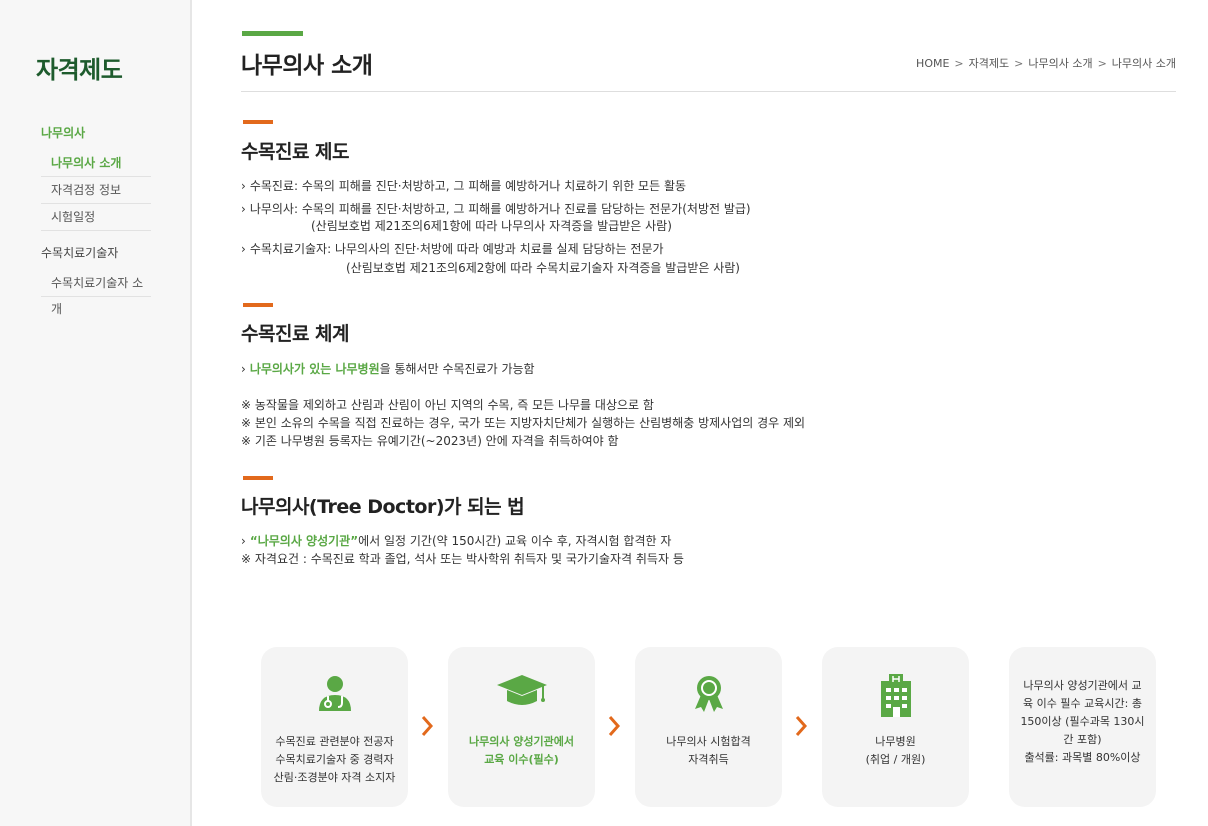  I want to click on breadcrumb-current: 나무의사 소개, so click(1143, 63).